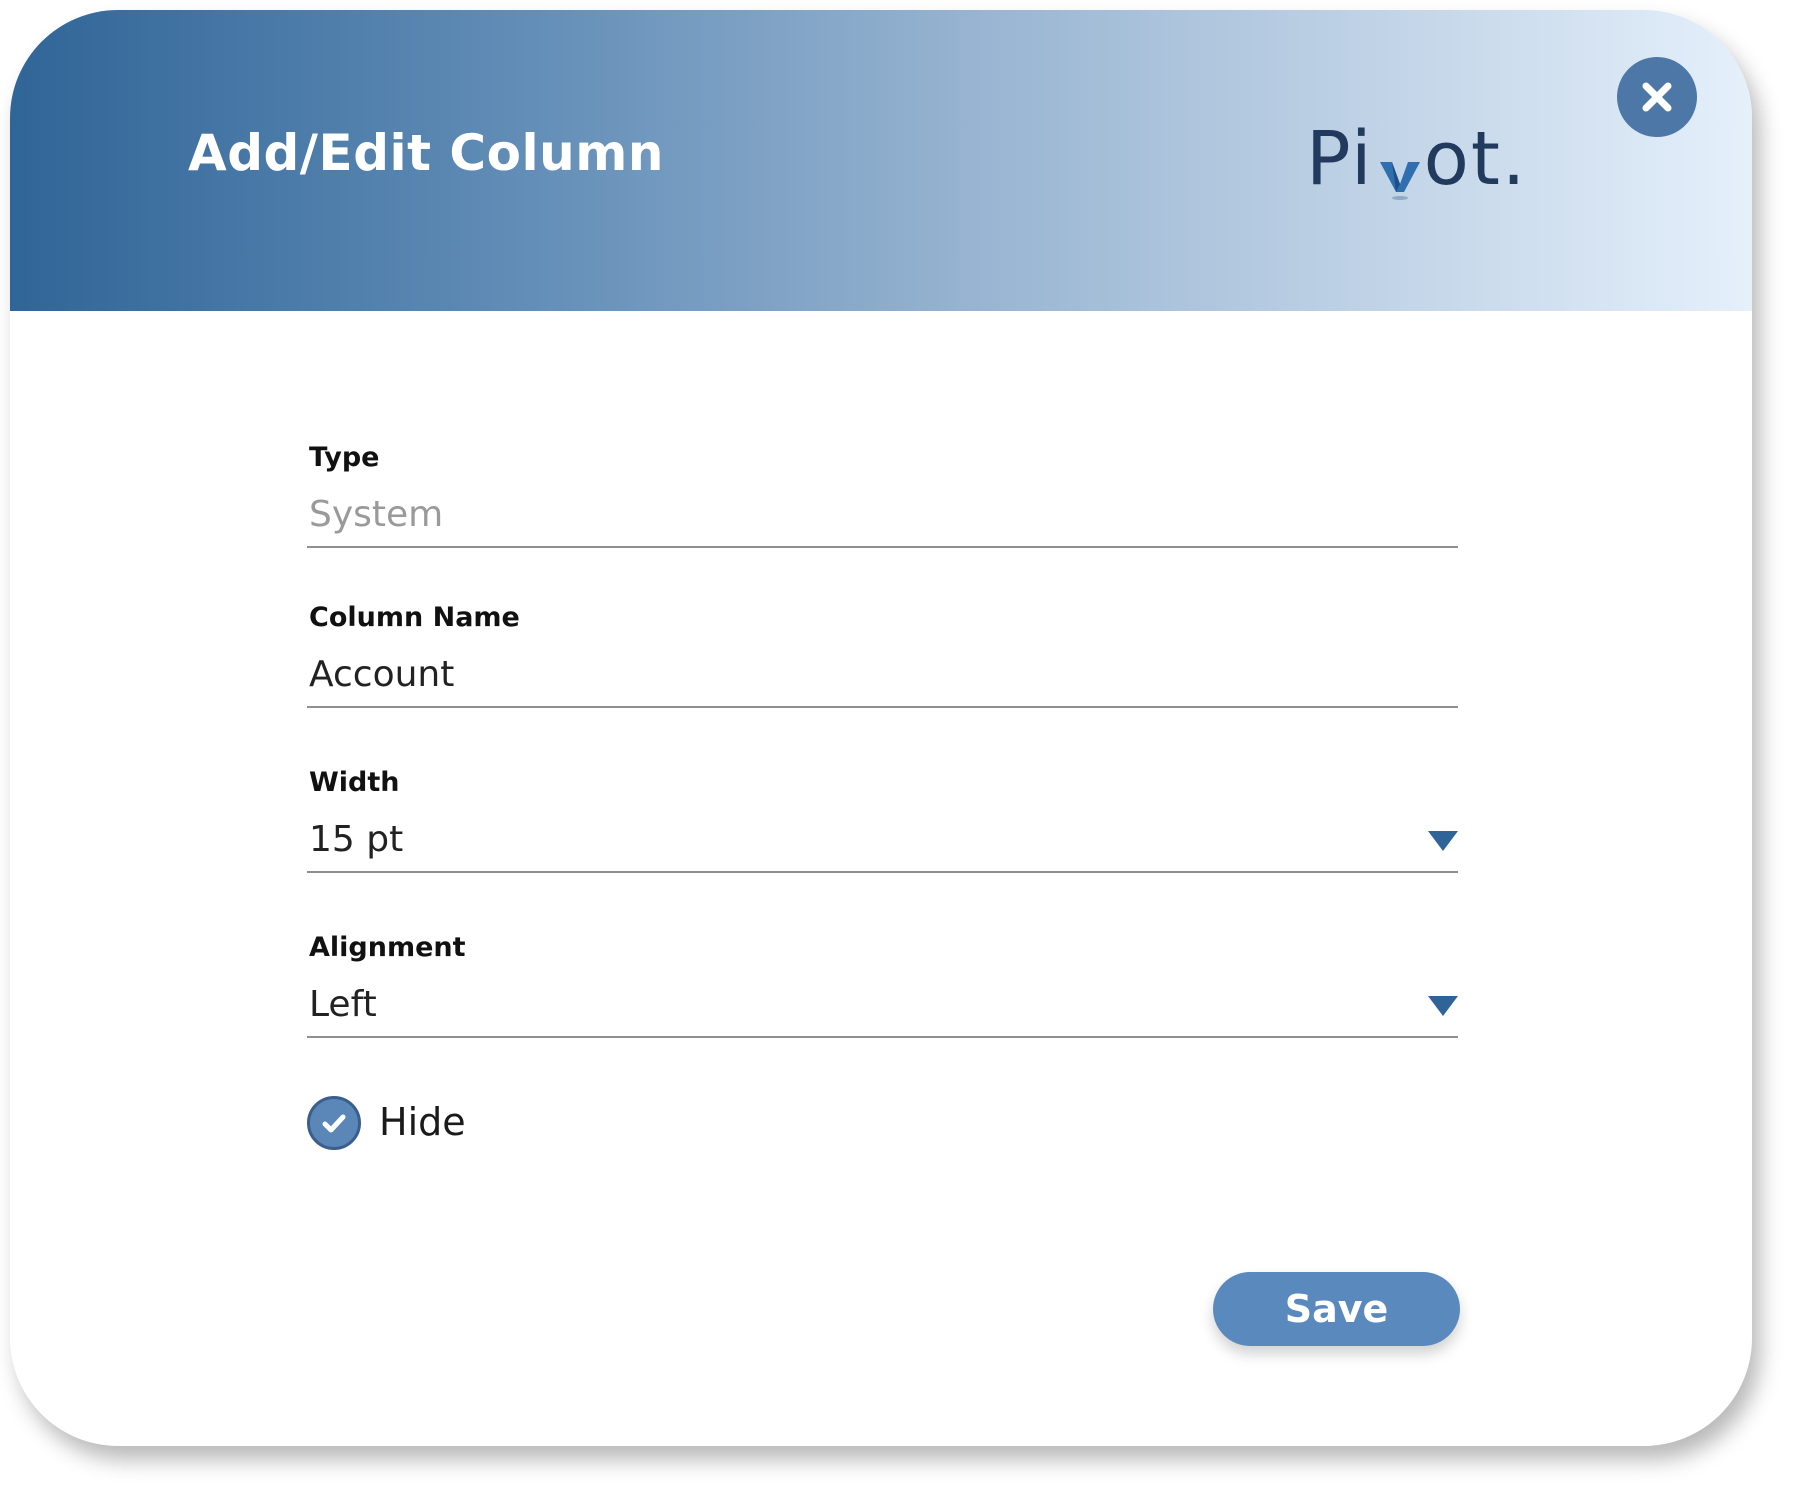 Image resolution: width=1796 pixels, height=1490 pixels. I want to click on width-label: Width, so click(354, 782).